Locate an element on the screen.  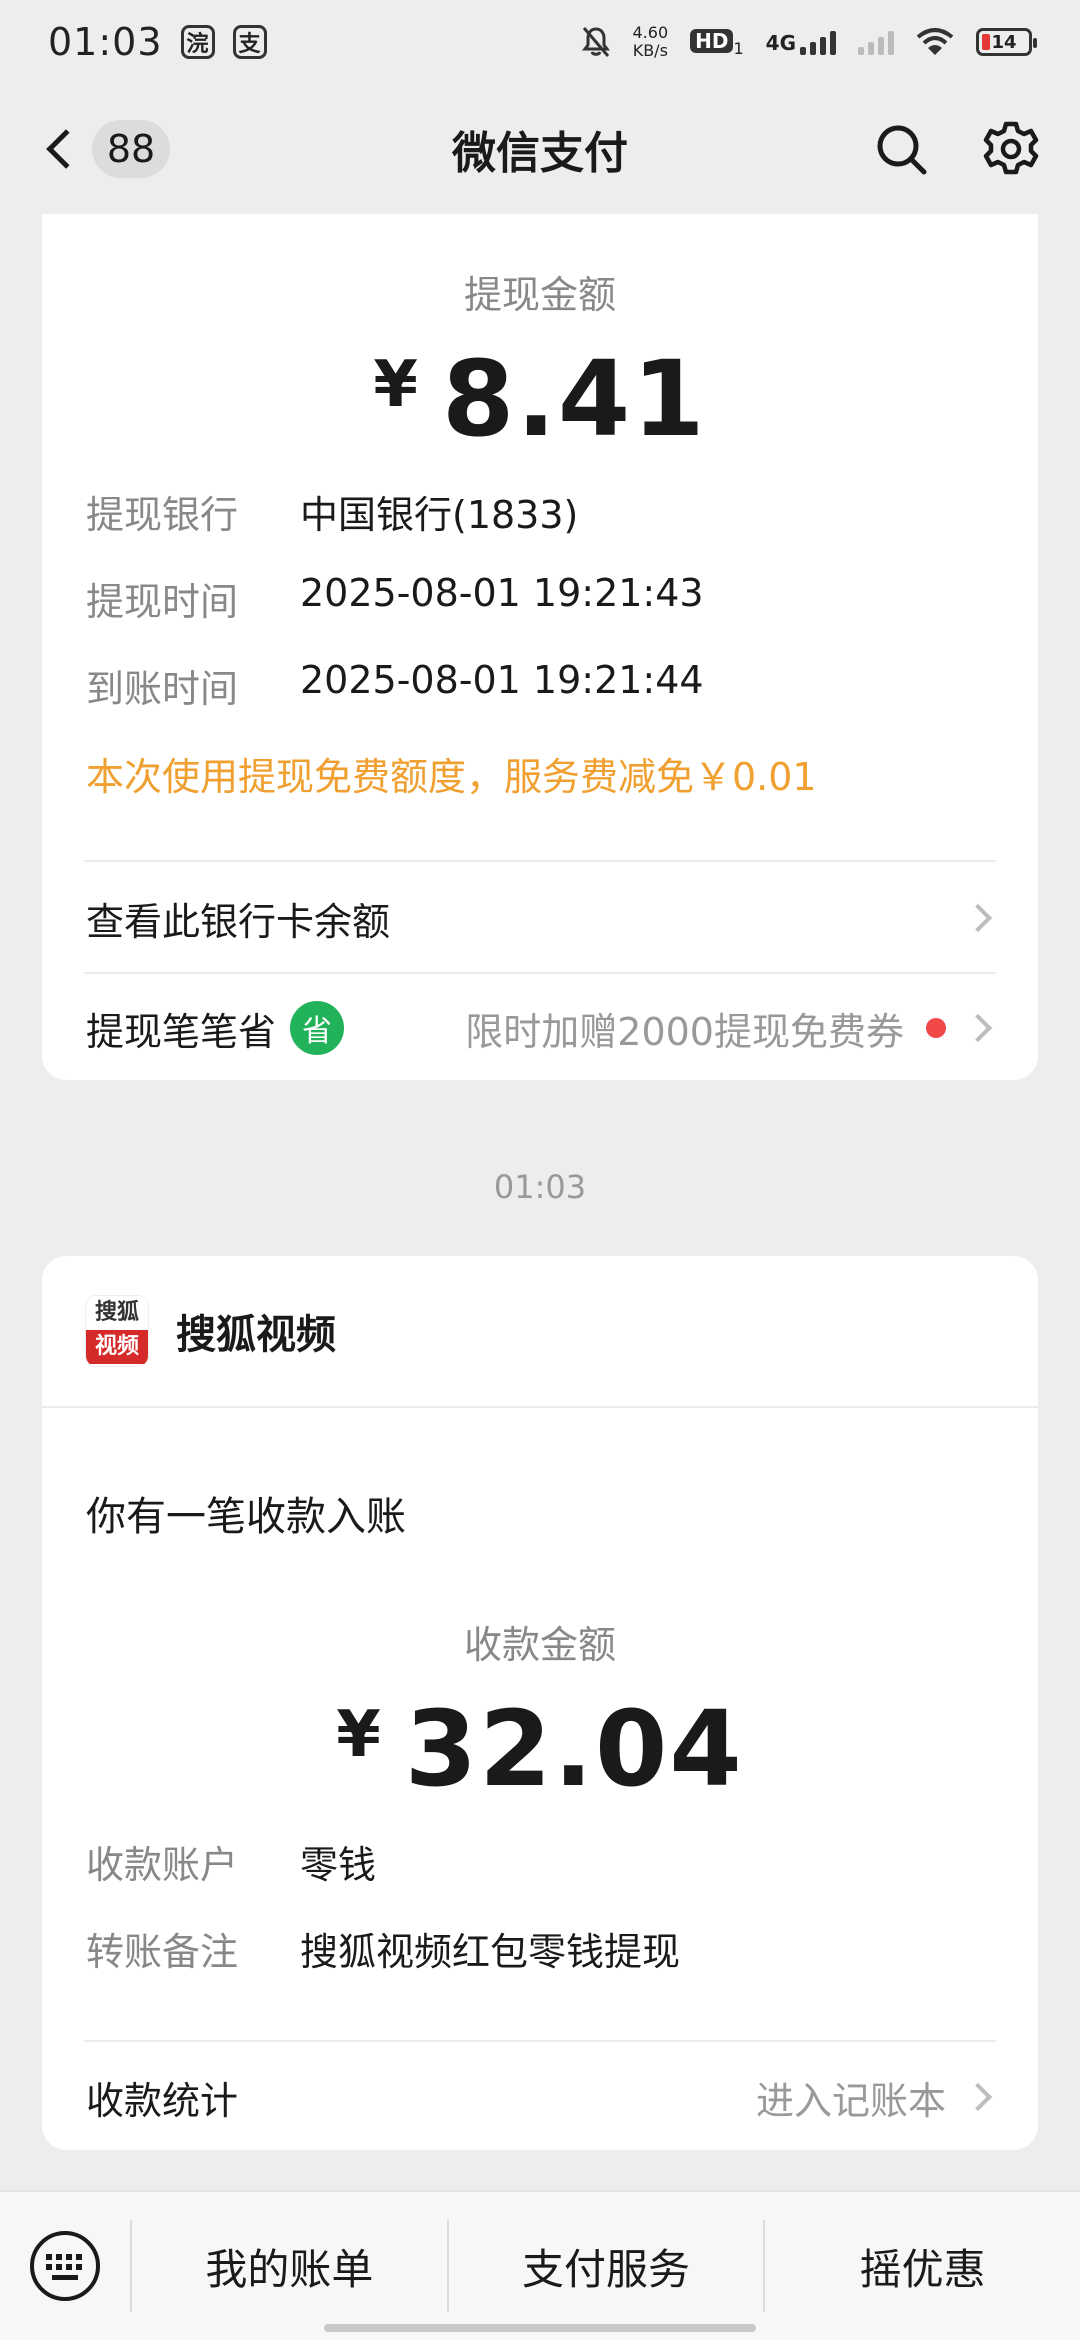
status-bar: 01:03 浣 支 4.60 KB/s HD 1 4G 14 is located at coordinates (540, 42).